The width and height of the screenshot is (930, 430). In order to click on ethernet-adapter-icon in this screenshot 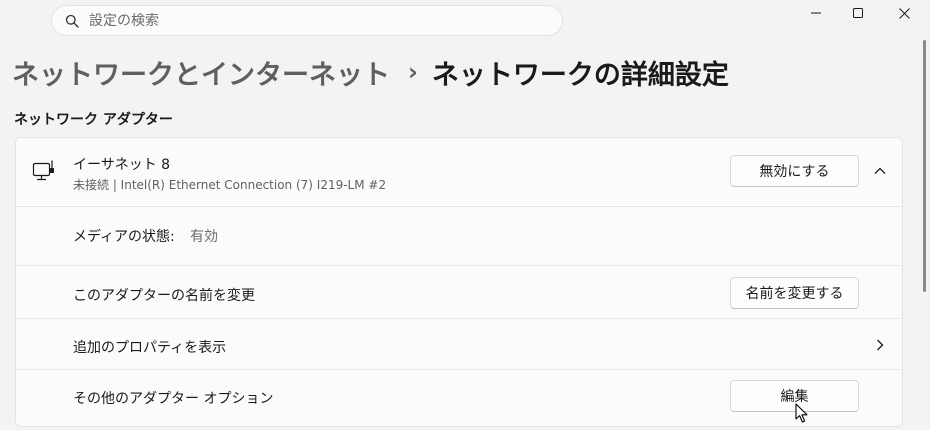, I will do `click(43, 170)`.